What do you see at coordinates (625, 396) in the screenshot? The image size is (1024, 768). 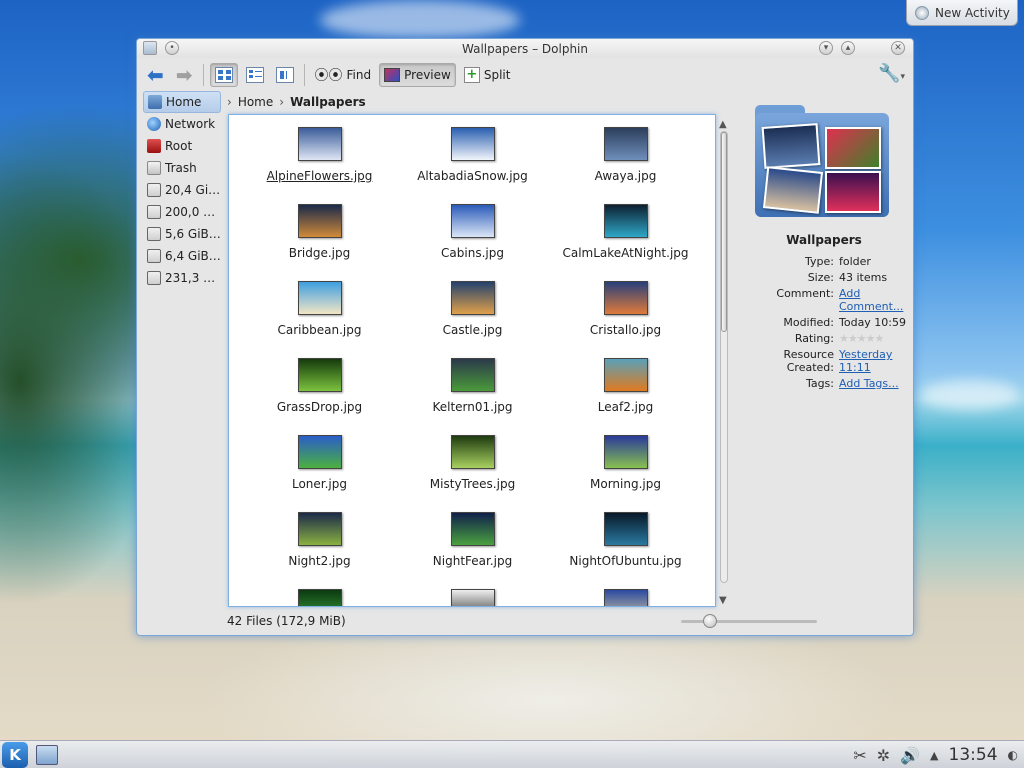 I see `file-item: Leaf2.jpg` at bounding box center [625, 396].